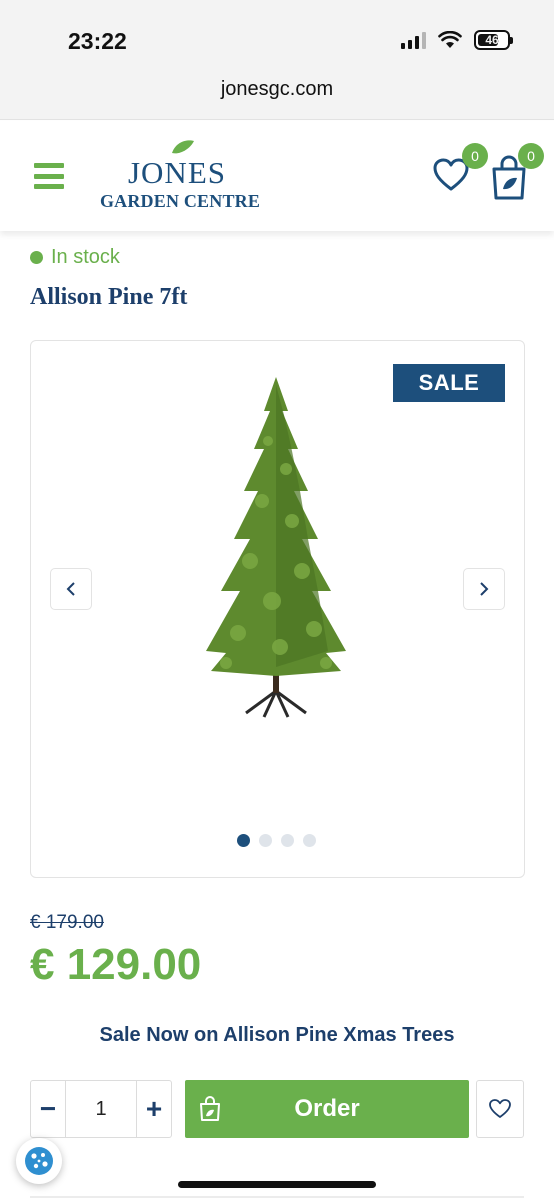 This screenshot has height=1200, width=554. What do you see at coordinates (276, 840) in the screenshot?
I see `gallery-dots` at bounding box center [276, 840].